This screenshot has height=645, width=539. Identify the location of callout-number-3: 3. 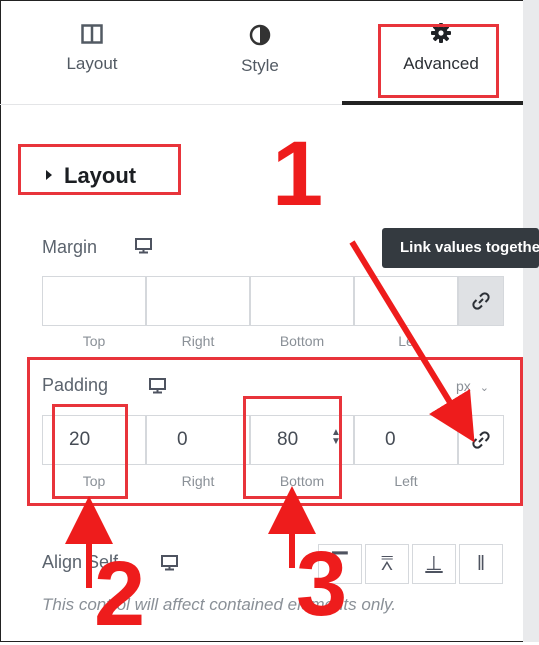
(322, 584).